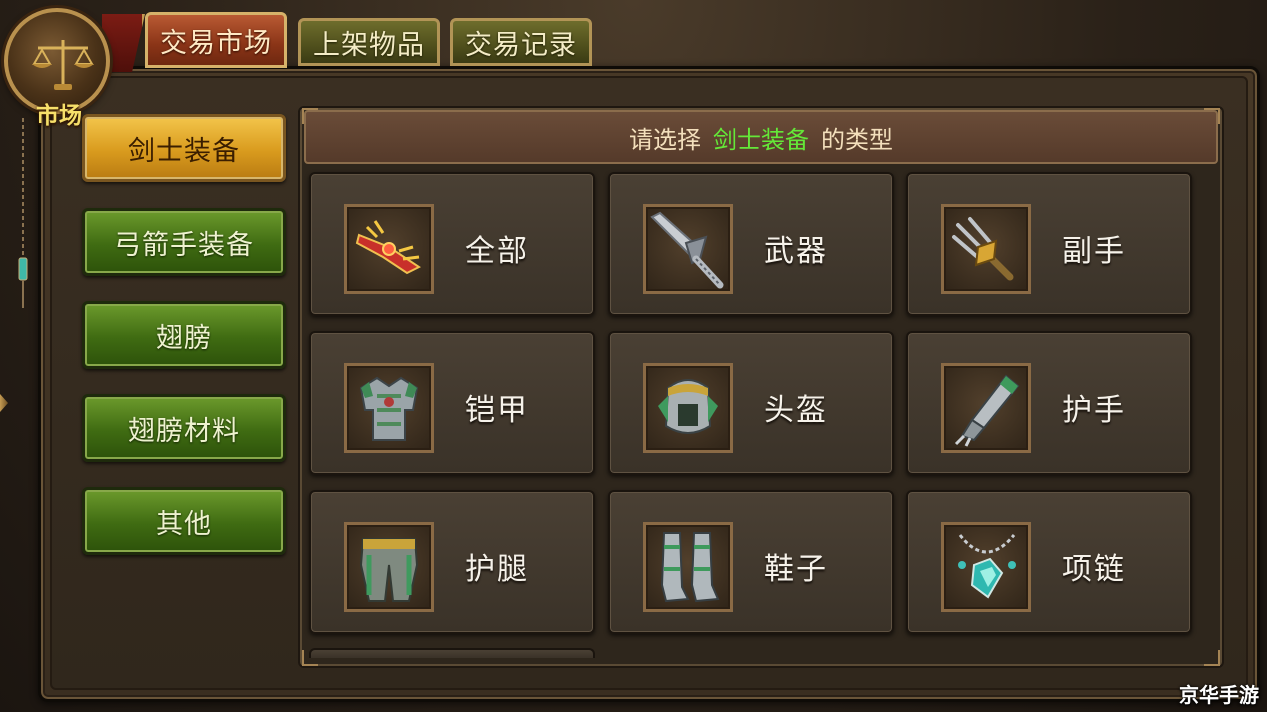 The height and width of the screenshot is (712, 1267). I want to click on left-edge-ornament, so click(4, 403).